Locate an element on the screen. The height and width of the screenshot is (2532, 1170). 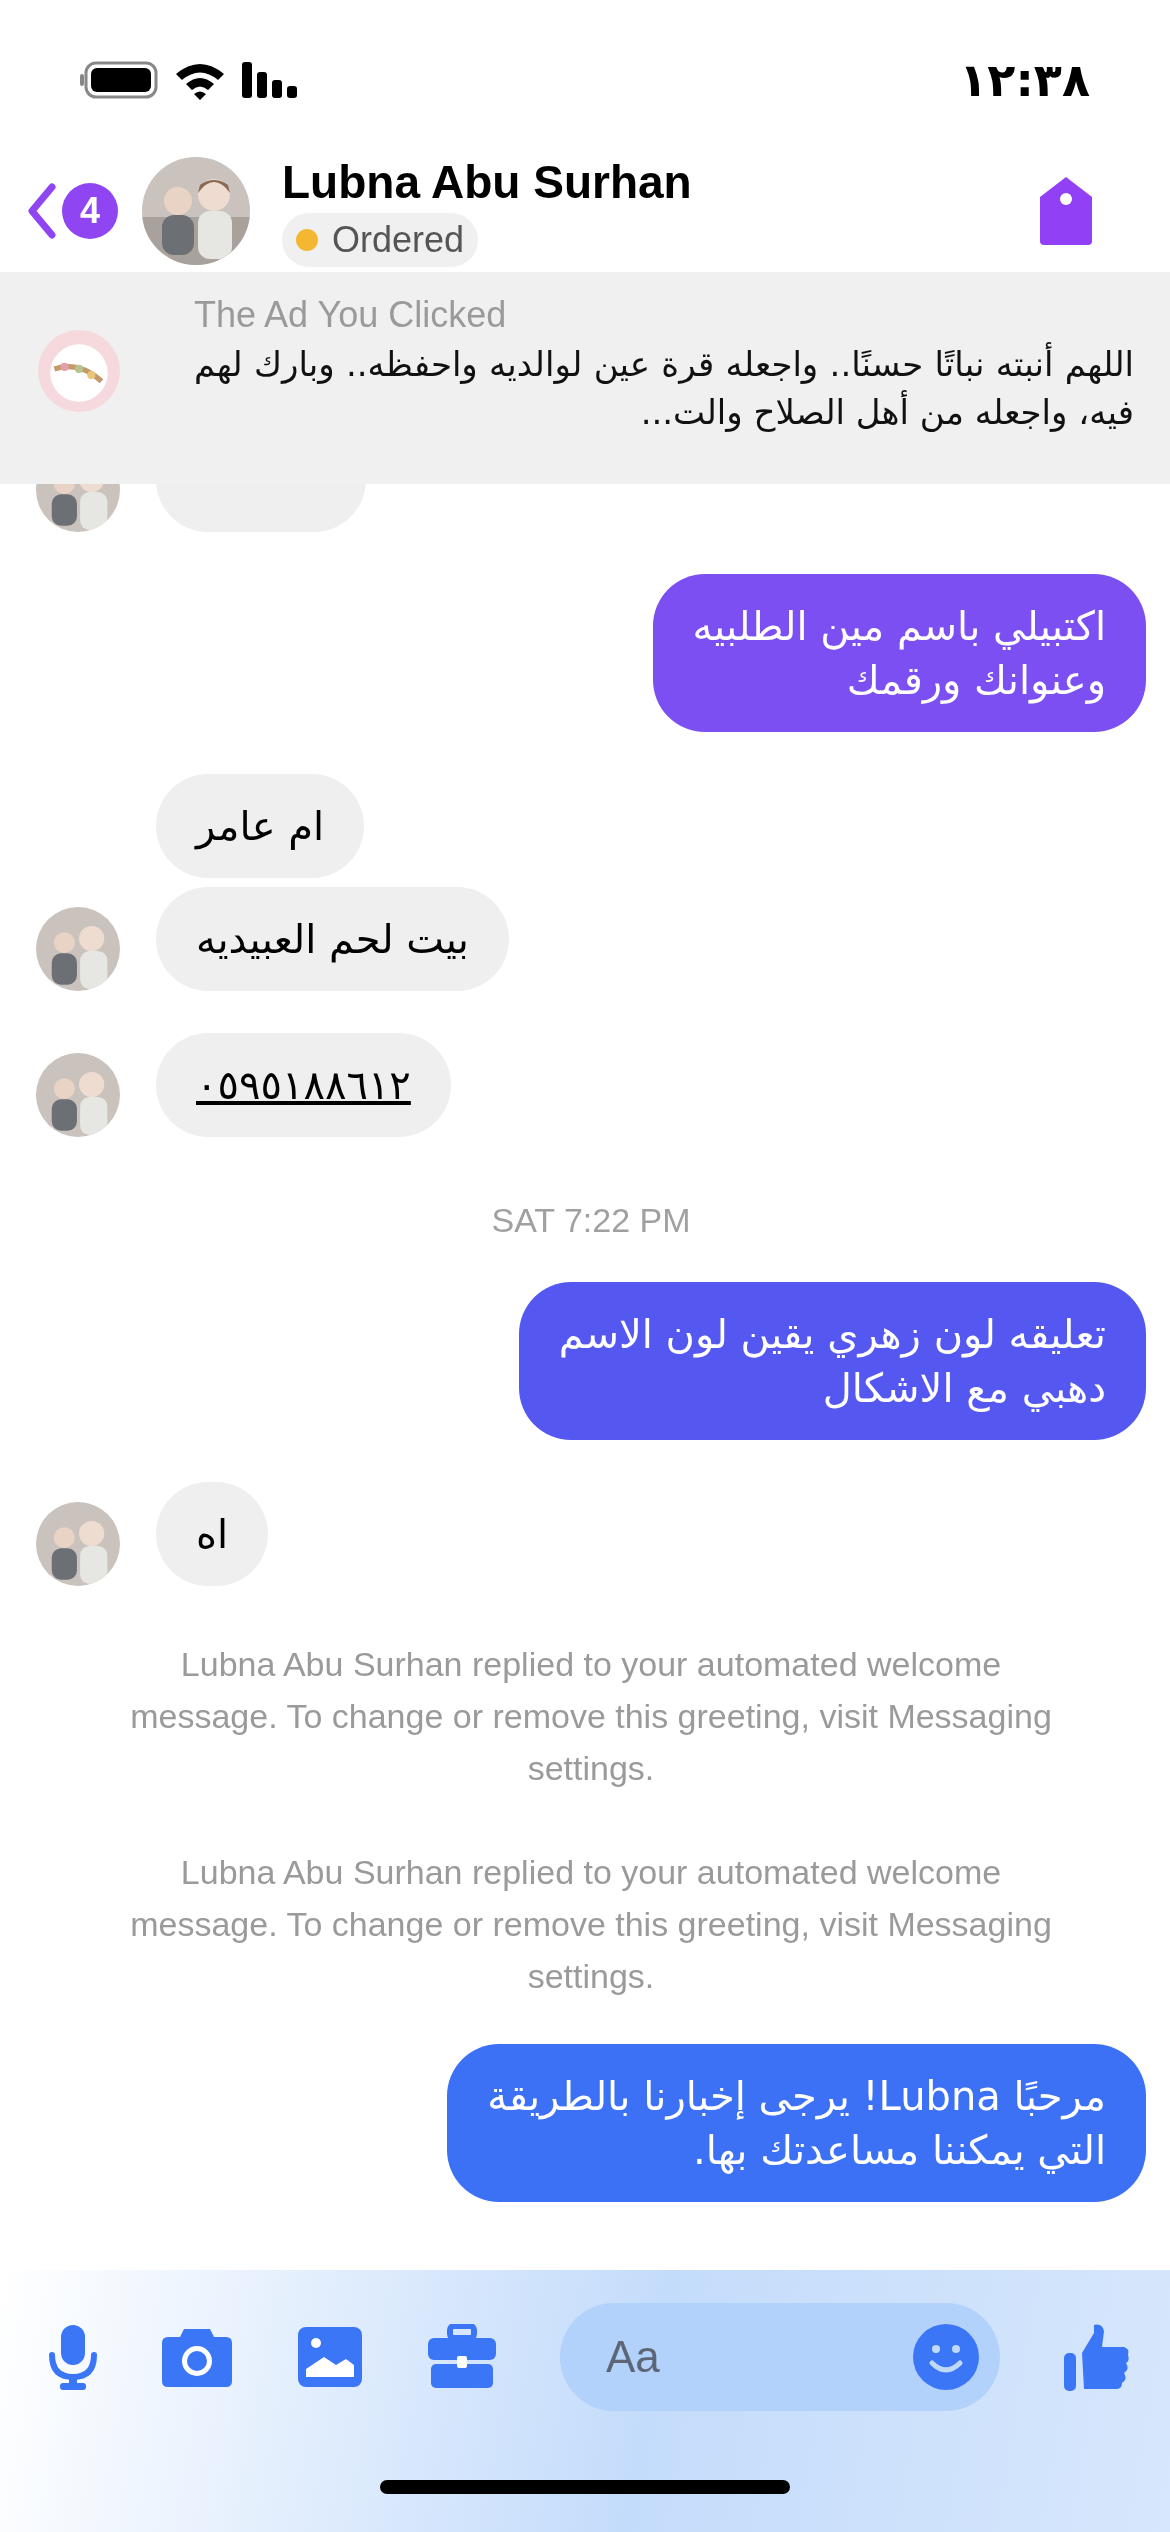
status-time: ١٢:٣٨ is located at coordinates (1024, 80).